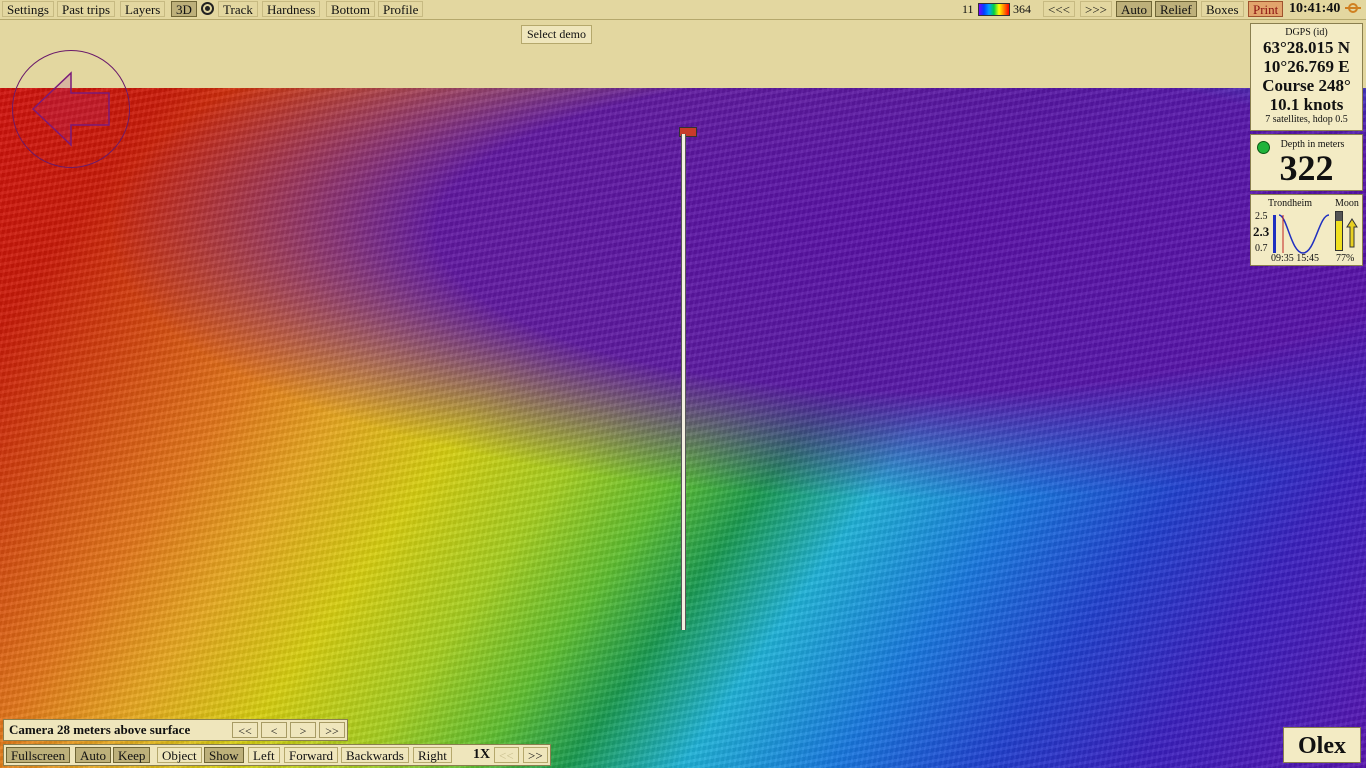  Describe the element at coordinates (238, 9) in the screenshot. I see `track-button: Track` at that location.